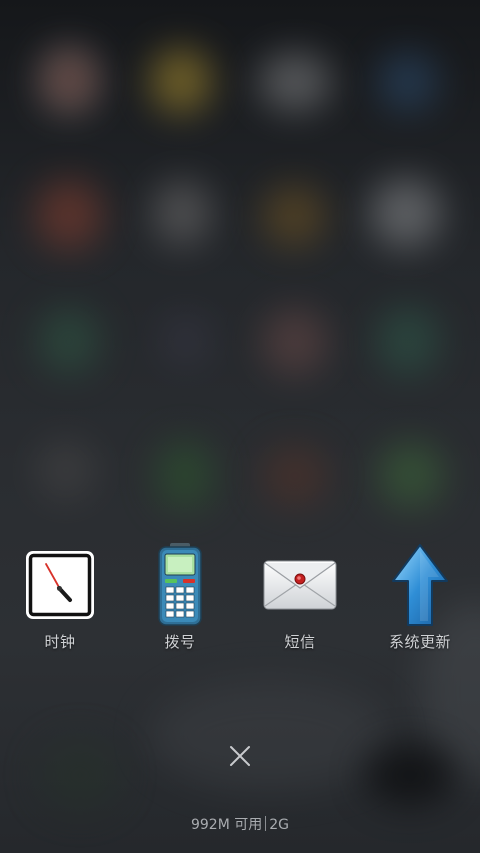 The width and height of the screenshot is (480, 853). What do you see at coordinates (279, 825) in the screenshot?
I see `memory-total: 2G` at bounding box center [279, 825].